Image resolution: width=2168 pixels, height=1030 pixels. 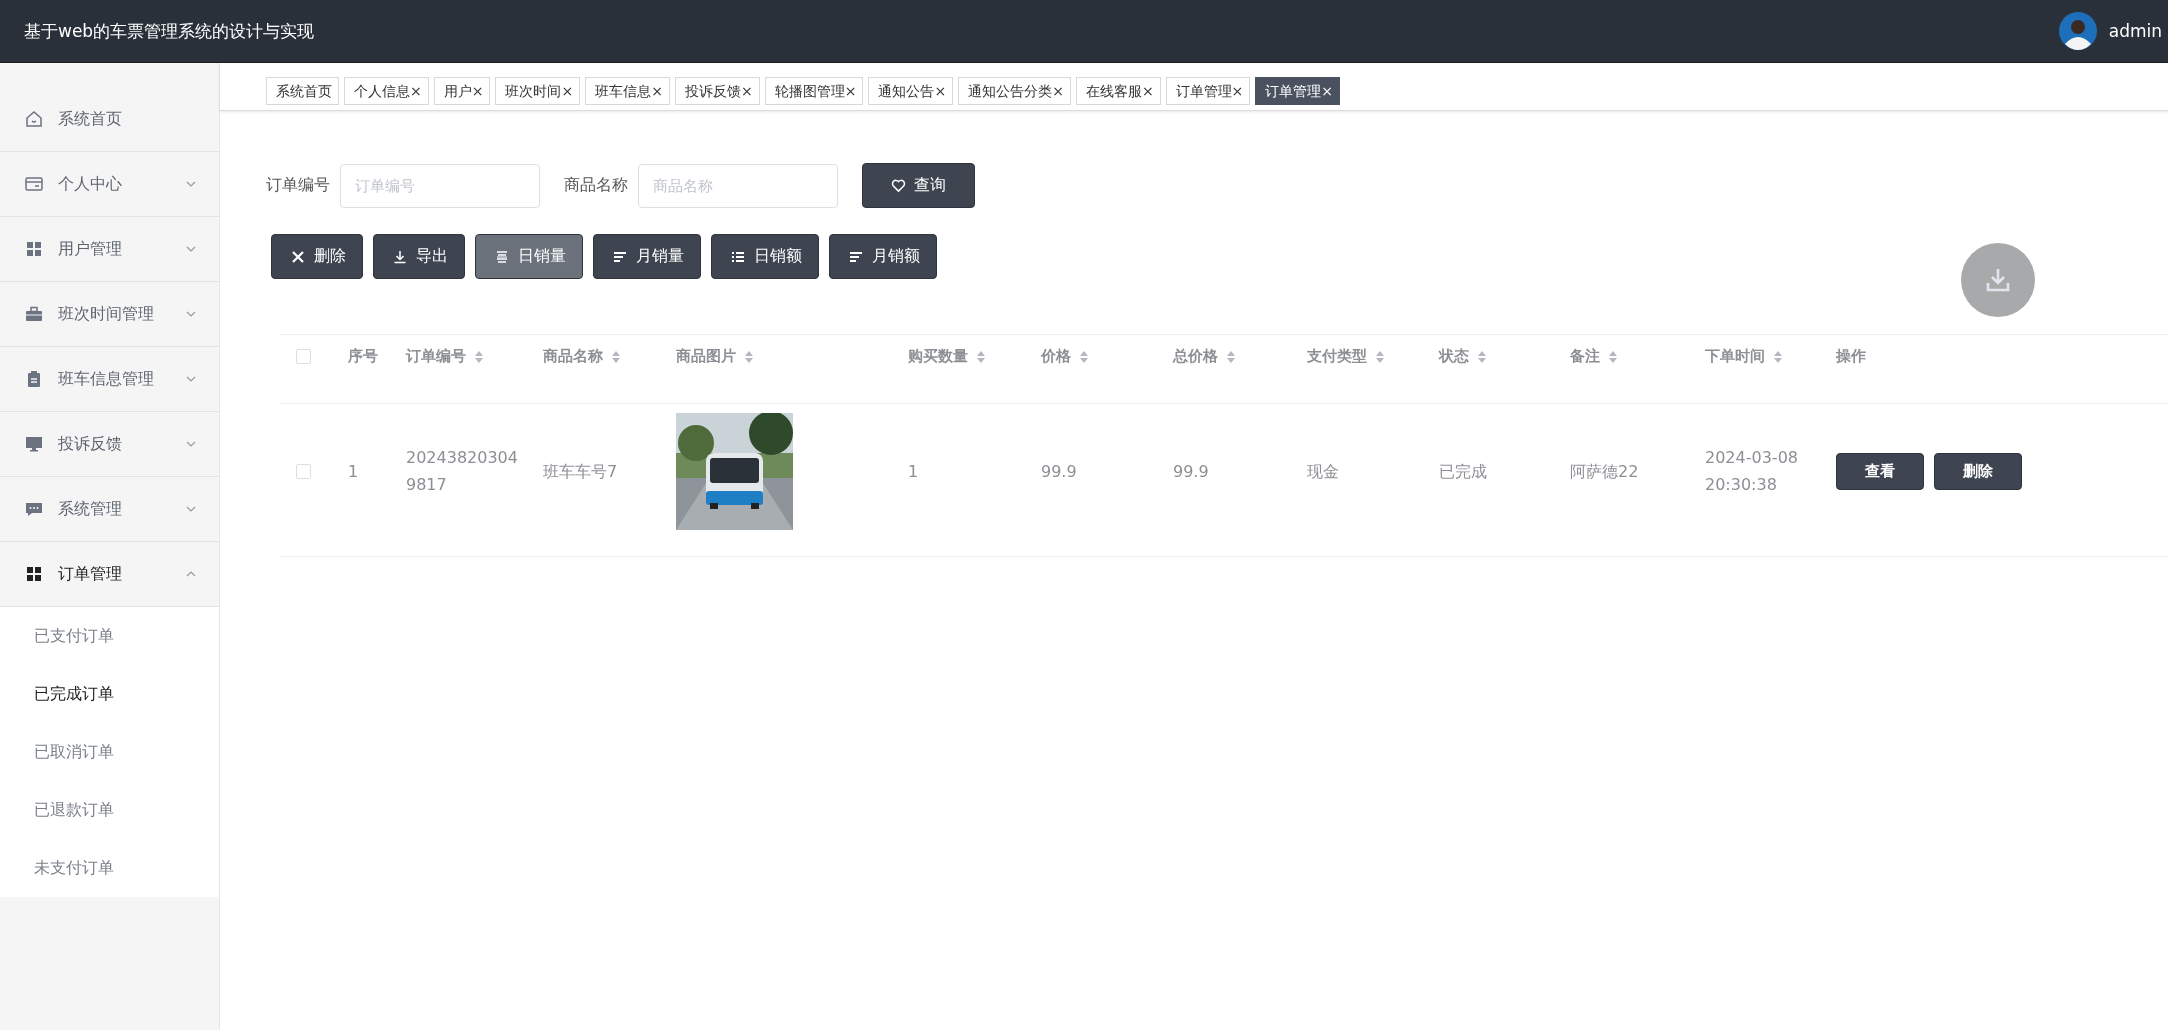 What do you see at coordinates (1195, 357) in the screenshot?
I see `column-header: 总价格` at bounding box center [1195, 357].